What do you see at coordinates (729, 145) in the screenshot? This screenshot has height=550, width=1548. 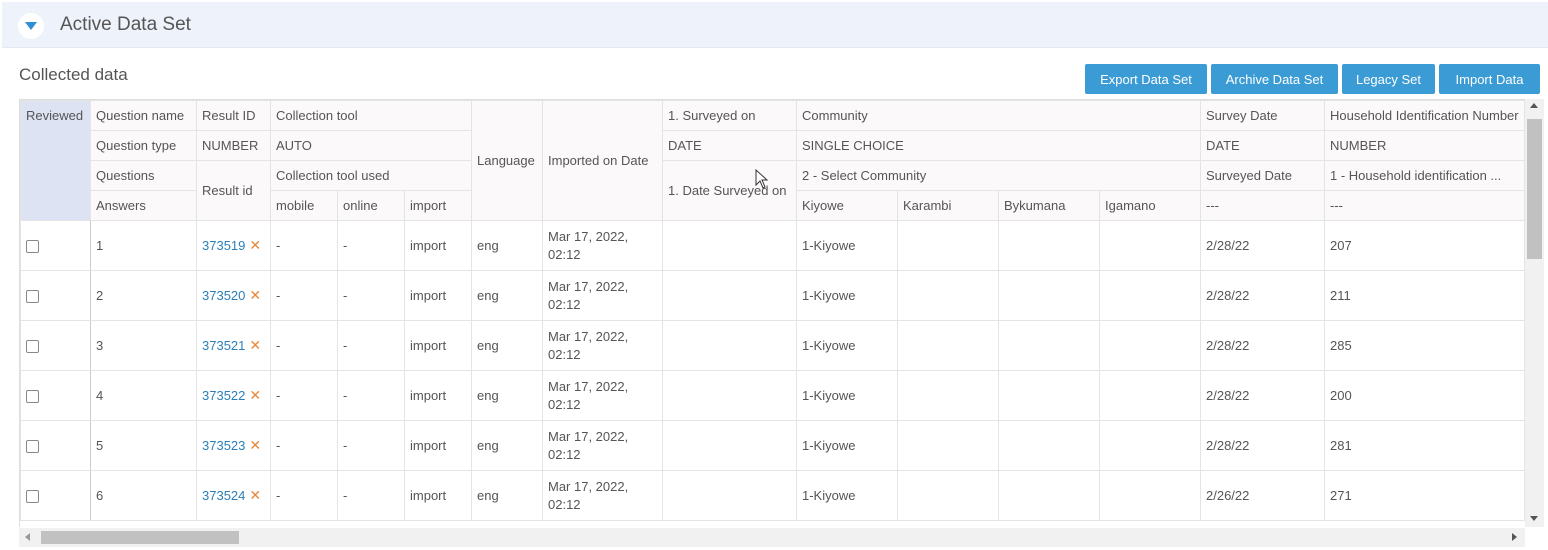 I see `surveyed-on-type: DATE` at bounding box center [729, 145].